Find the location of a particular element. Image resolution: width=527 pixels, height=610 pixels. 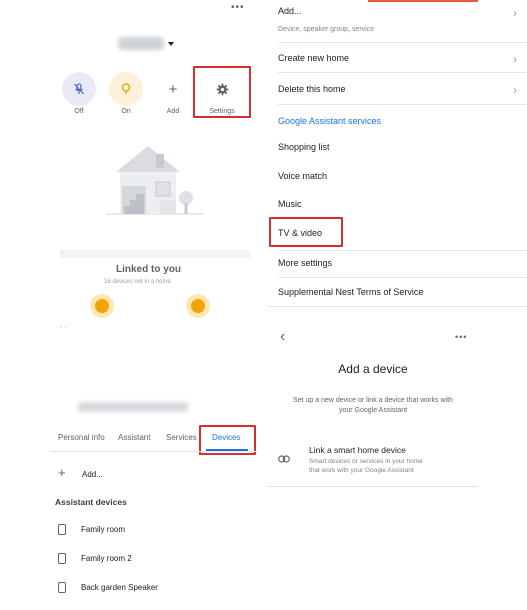

top-hint: - - is located at coordinates (63, 327).